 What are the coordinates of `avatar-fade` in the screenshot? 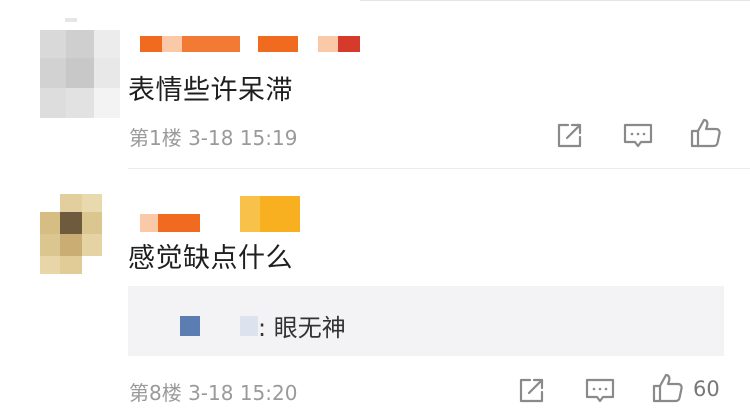 It's located at (71, 20).